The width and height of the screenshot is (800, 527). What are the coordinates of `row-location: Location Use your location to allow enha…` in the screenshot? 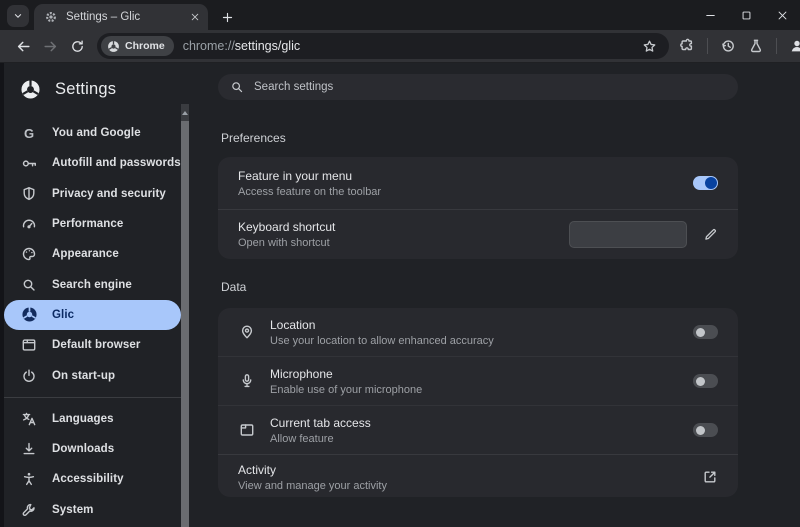 It's located at (478, 332).